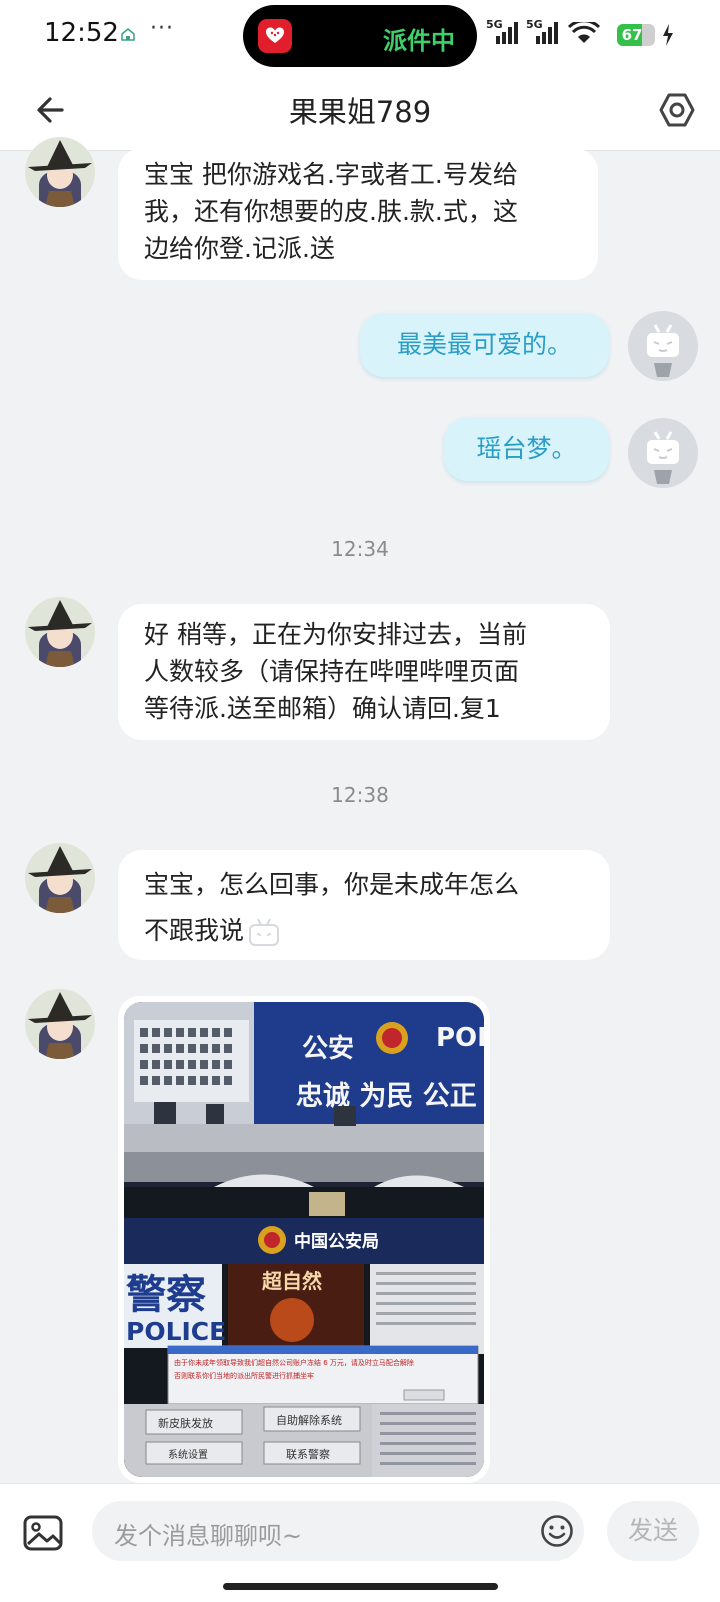 The image size is (720, 1602). What do you see at coordinates (294, 1362) in the screenshot?
I see `notice-line-1: 由于你未成年领取导致我们超自然公司账户冻结 6 万元，请及时立马配合解除` at bounding box center [294, 1362].